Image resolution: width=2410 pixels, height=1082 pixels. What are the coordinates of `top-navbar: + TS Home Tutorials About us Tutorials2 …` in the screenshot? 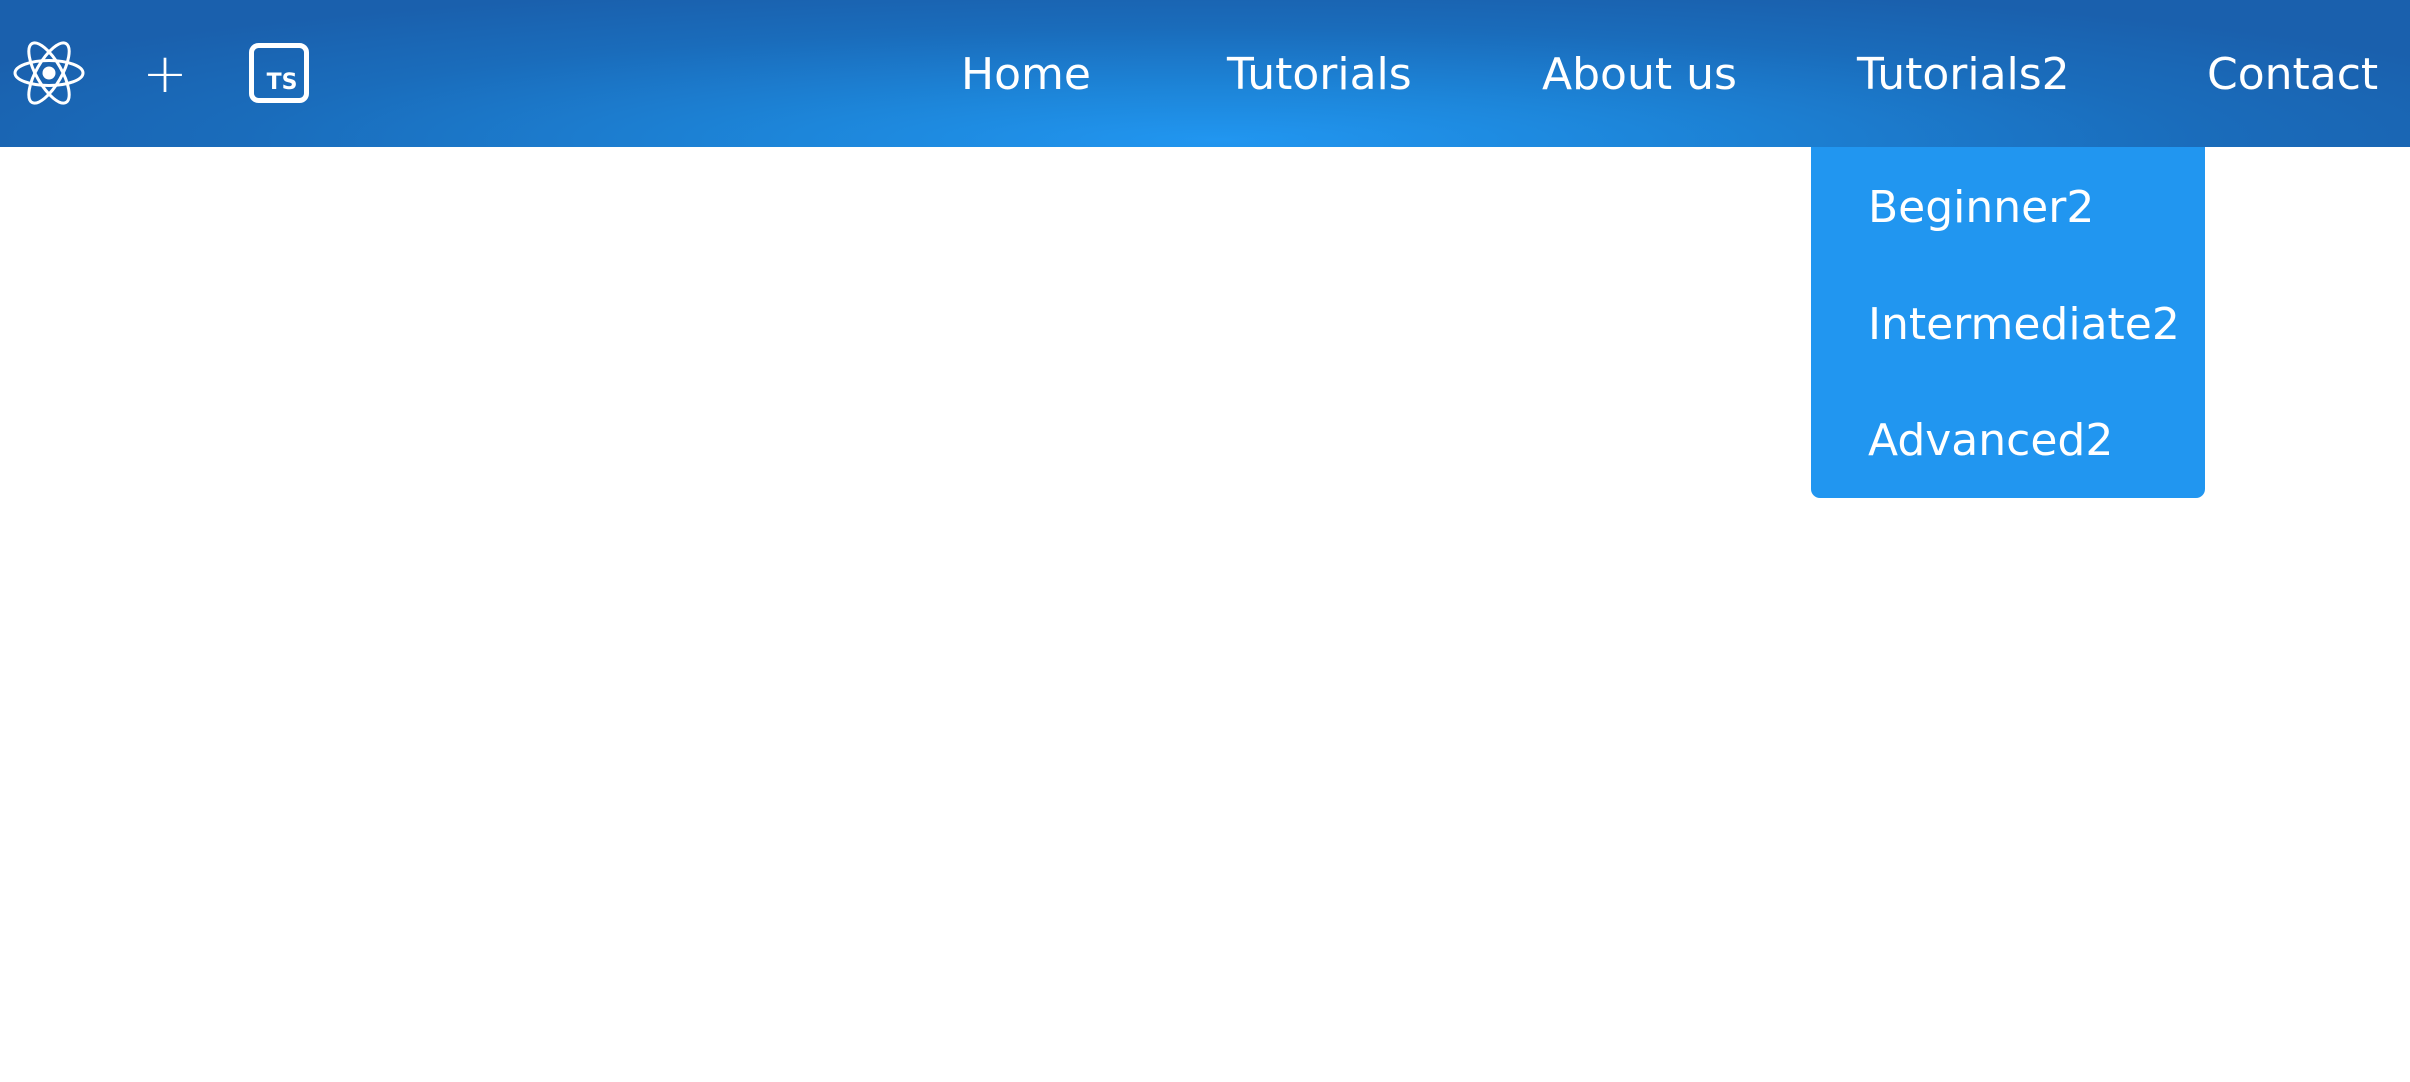 It's located at (1205, 73).